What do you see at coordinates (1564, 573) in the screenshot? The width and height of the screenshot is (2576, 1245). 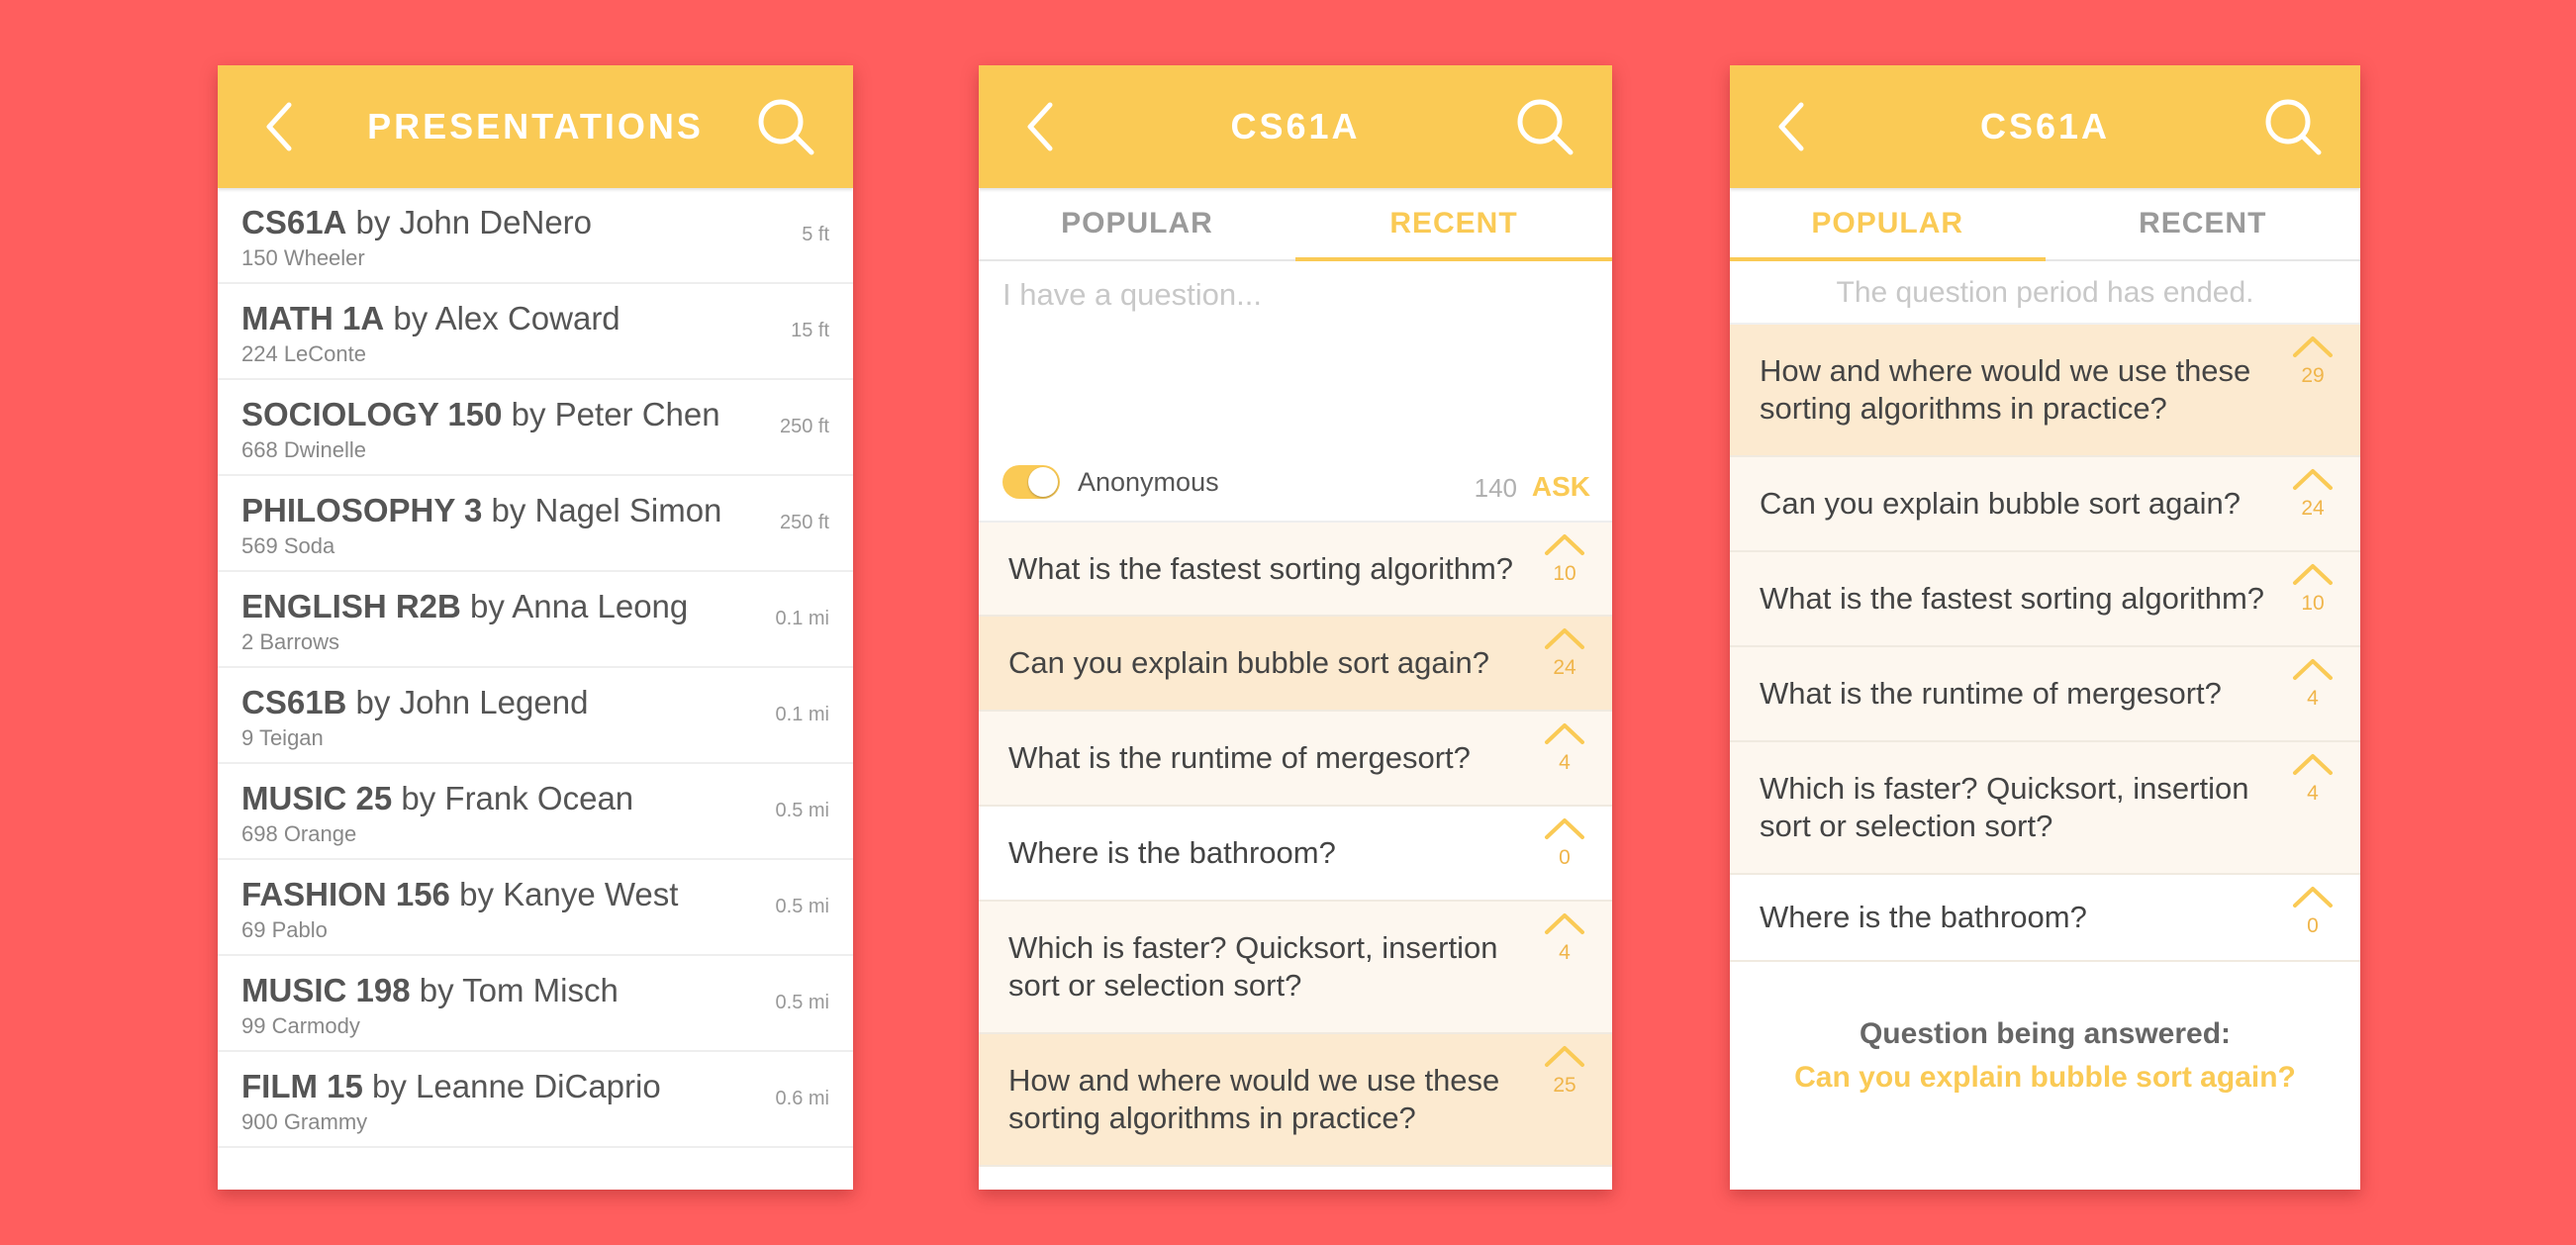 I see `vote-count: 10` at bounding box center [1564, 573].